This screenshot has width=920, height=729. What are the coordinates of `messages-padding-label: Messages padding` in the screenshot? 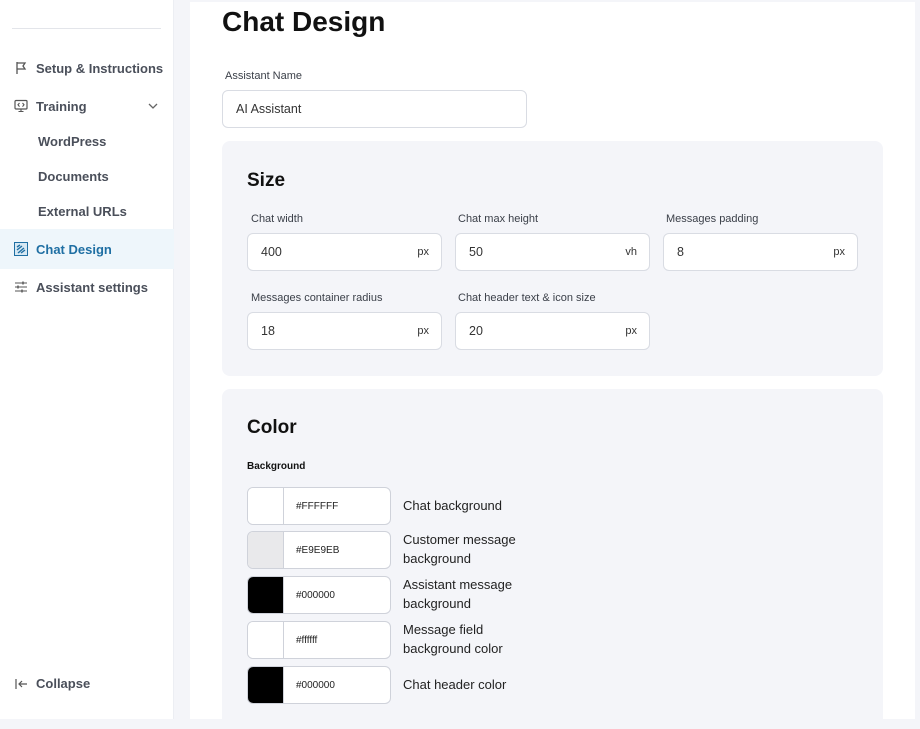 It's located at (712, 219).